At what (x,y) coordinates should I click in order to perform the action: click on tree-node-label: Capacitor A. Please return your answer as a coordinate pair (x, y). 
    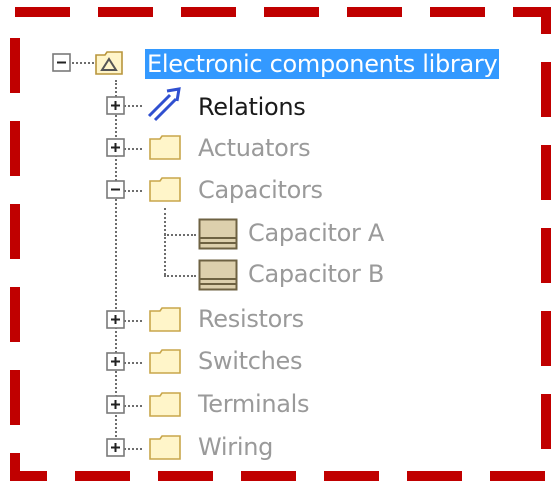
    Looking at the image, I should click on (316, 233).